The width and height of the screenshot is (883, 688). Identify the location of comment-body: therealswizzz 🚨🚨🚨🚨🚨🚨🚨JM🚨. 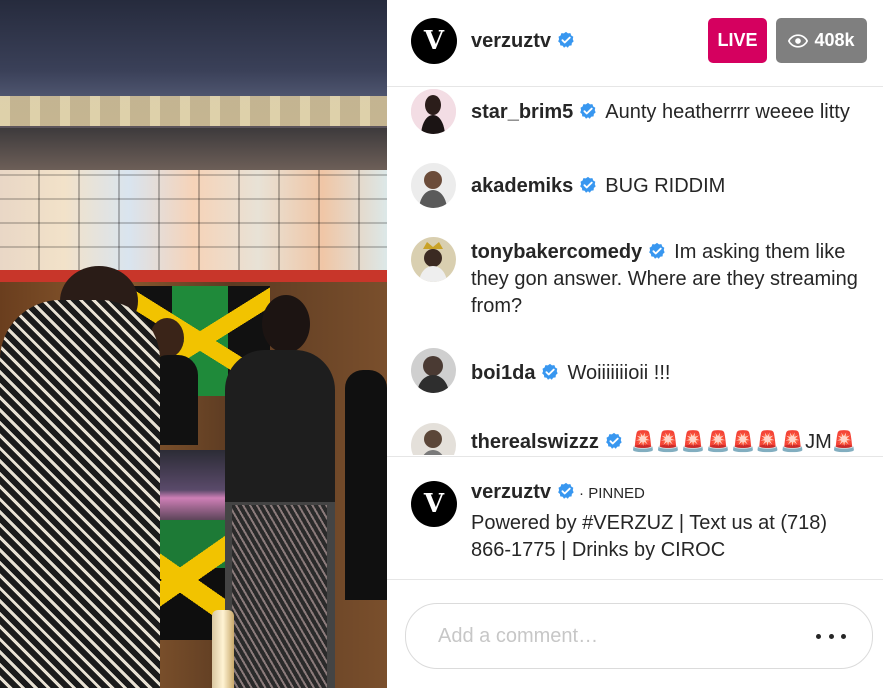
(670, 442).